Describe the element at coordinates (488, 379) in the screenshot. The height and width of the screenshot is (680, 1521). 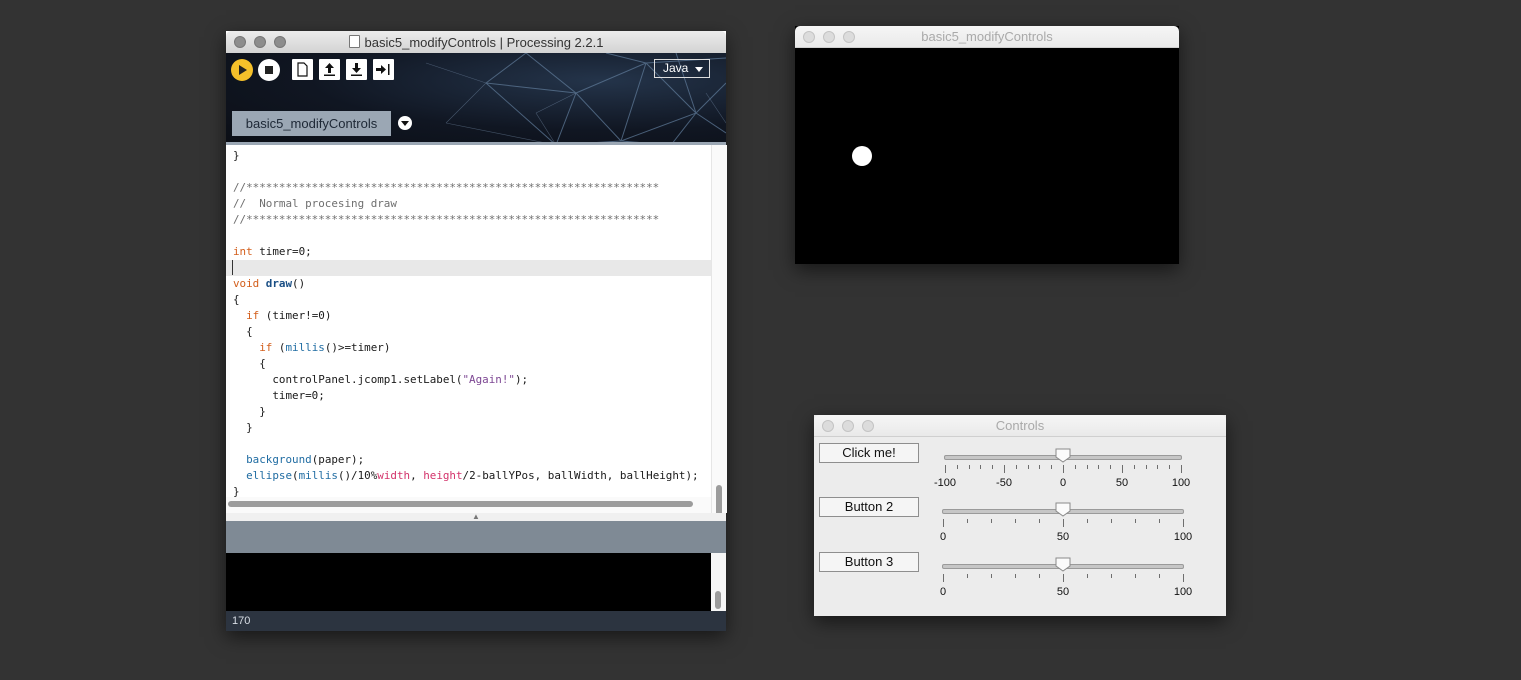
I see `code-token: "Again!"` at that location.